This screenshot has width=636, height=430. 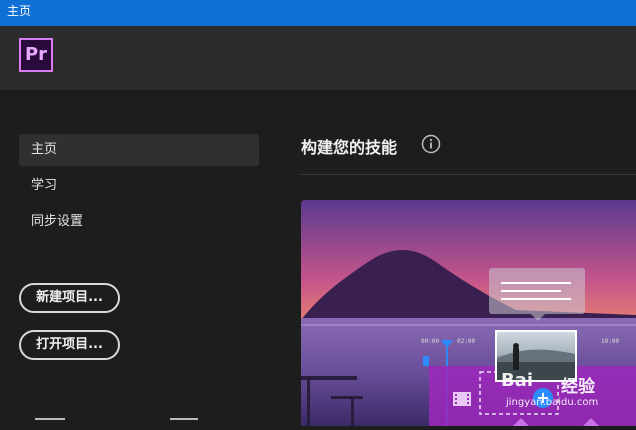 What do you see at coordinates (431, 144) in the screenshot?
I see `info-icon` at bounding box center [431, 144].